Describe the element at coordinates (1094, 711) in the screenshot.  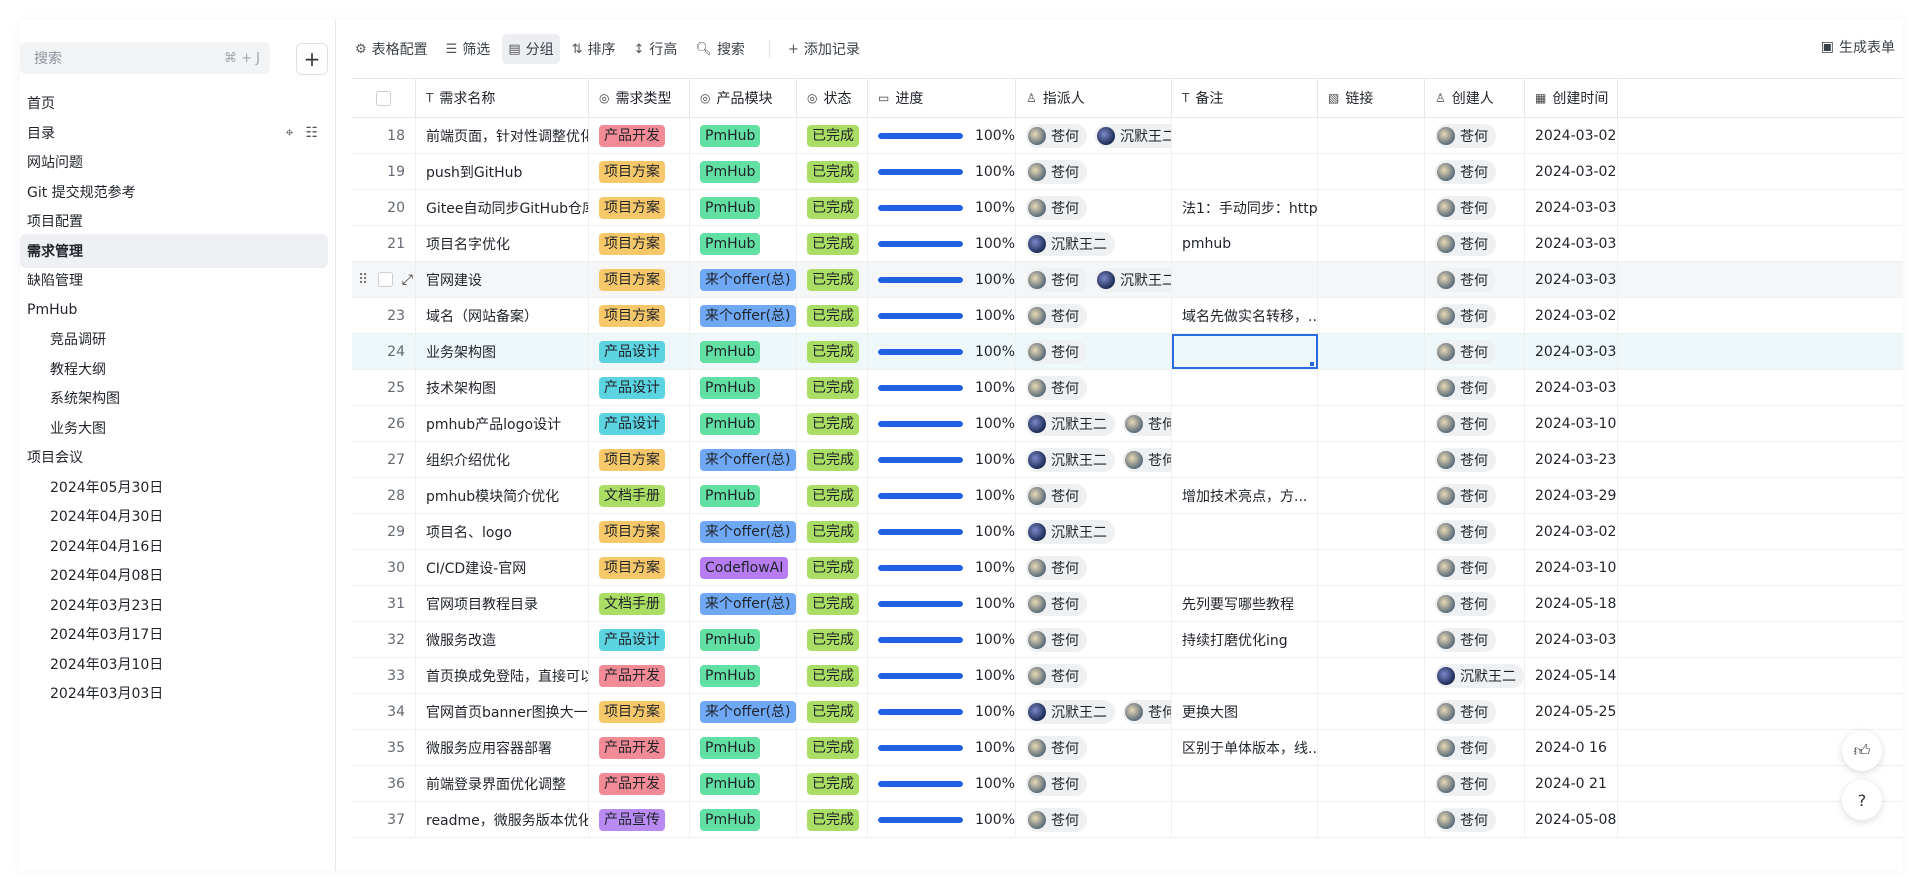
I see `assignee-cell: 沉默王二 苍何` at that location.